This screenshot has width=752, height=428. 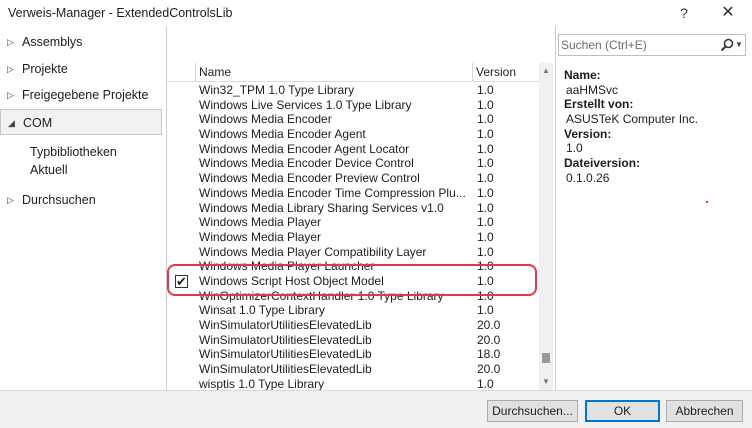 I want to click on row-checkbox: ✔, so click(x=181, y=281).